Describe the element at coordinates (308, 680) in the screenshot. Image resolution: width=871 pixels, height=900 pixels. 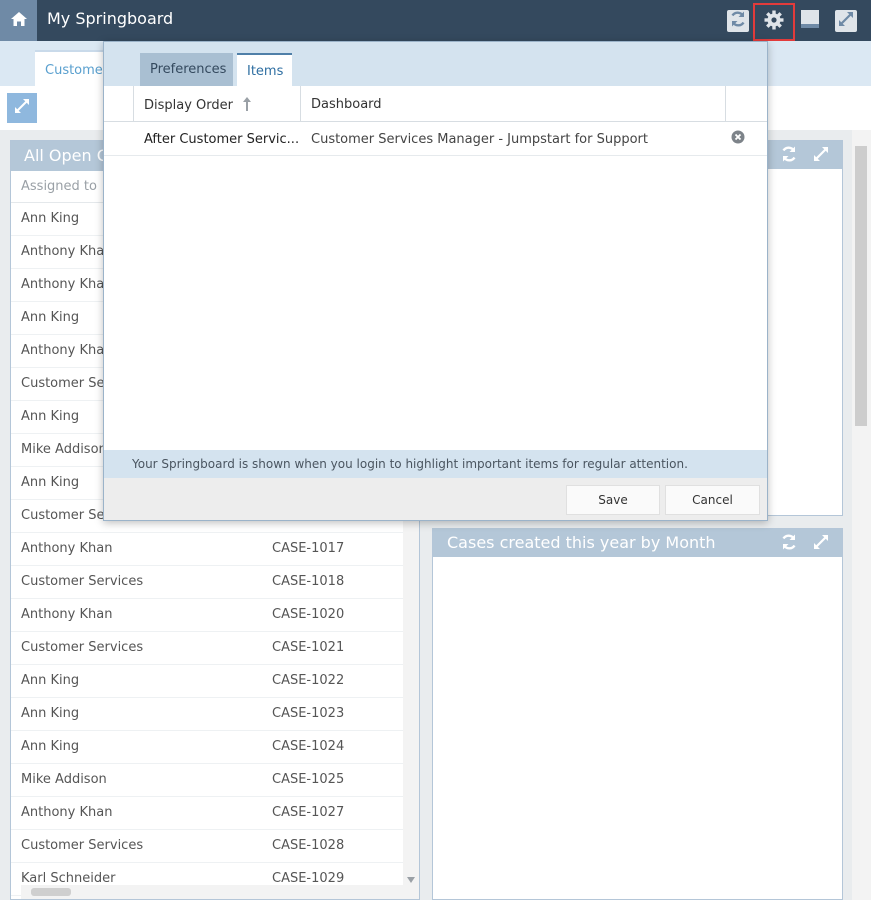
I see `cell-case-number: CASE-1022` at that location.